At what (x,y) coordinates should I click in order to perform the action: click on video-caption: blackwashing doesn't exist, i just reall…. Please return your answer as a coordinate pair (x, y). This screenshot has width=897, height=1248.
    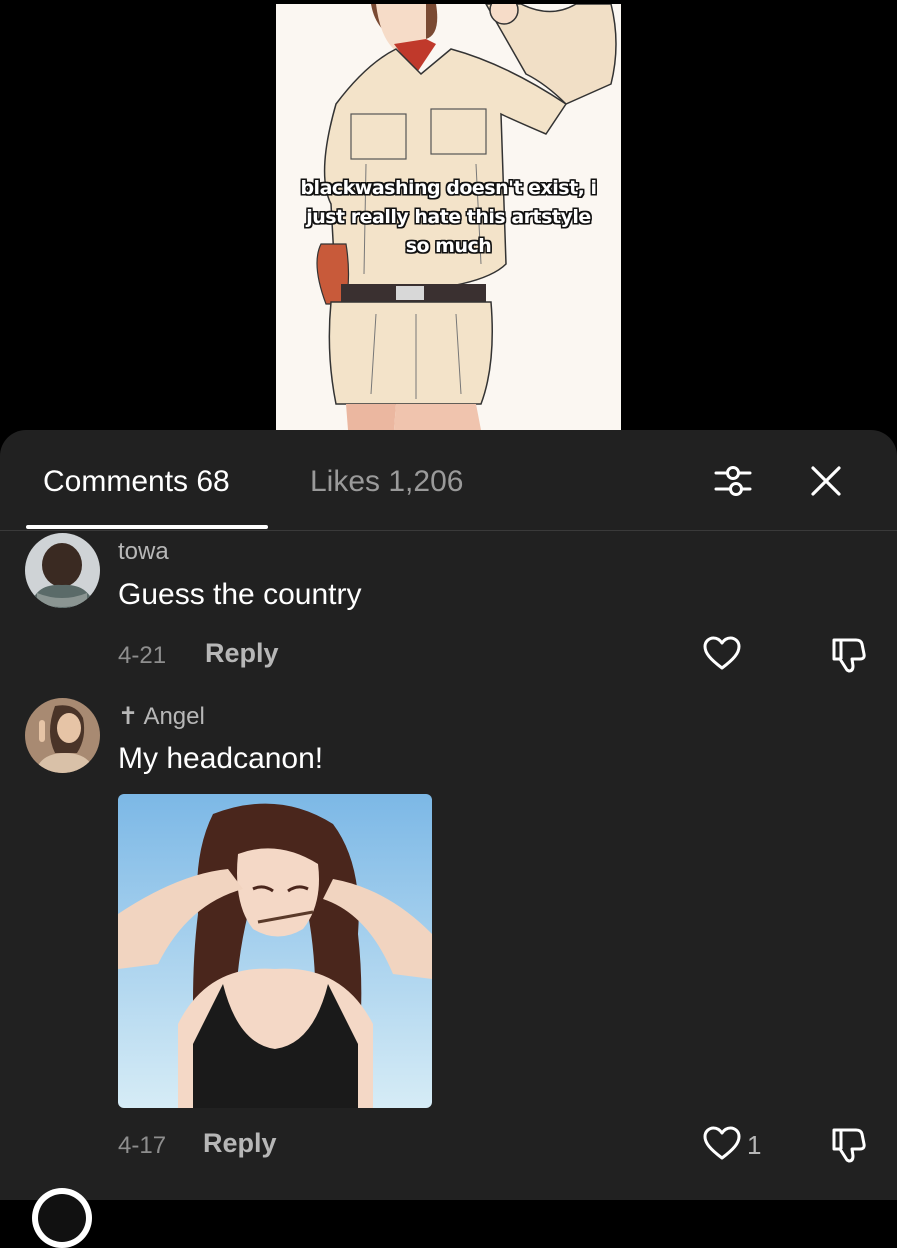
    Looking at the image, I should click on (448, 217).